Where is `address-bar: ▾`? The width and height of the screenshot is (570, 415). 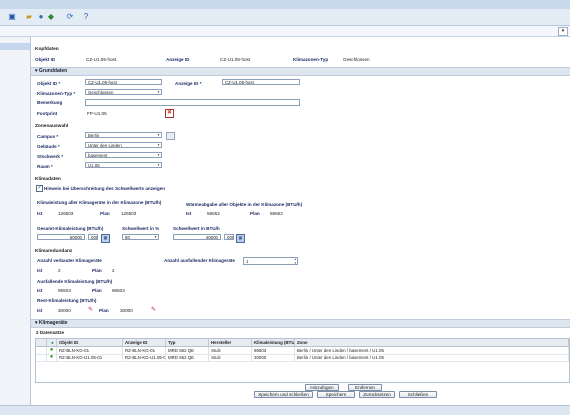
address-bar: ▾ is located at coordinates (285, 31).